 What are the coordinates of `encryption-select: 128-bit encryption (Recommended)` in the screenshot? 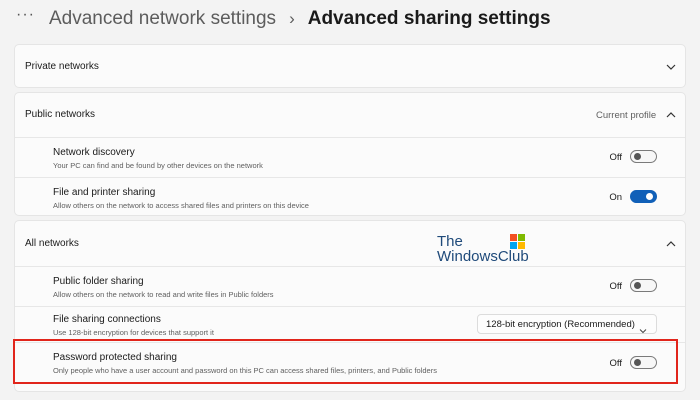 It's located at (567, 324).